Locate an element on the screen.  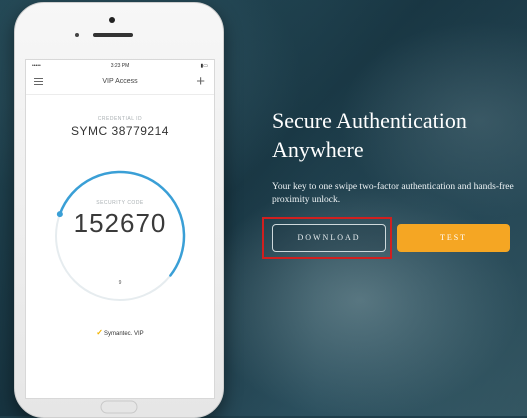
phone-sensor is located at coordinates (77, 35).